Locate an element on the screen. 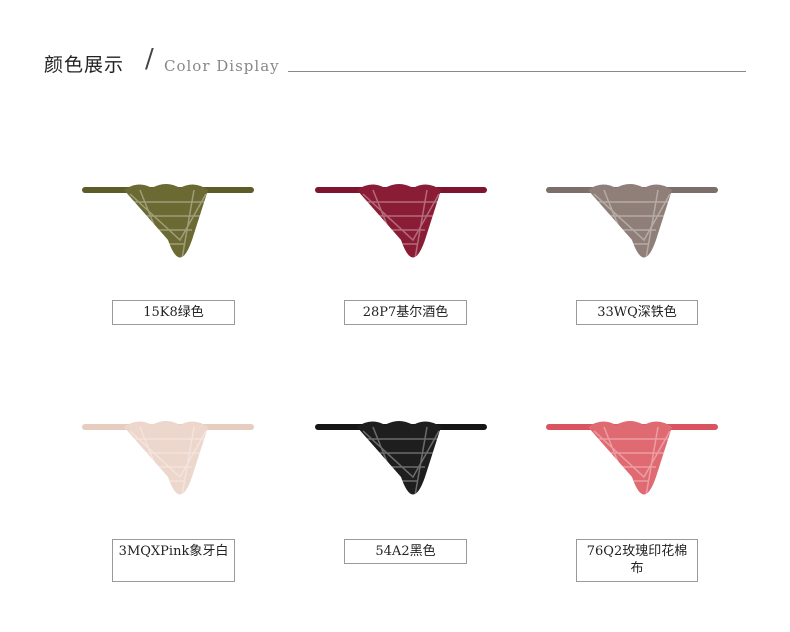 Image resolution: width=790 pixels, height=632 pixels. swatch-label: 76Q2玫瑰印花棉布 is located at coordinates (637, 560).